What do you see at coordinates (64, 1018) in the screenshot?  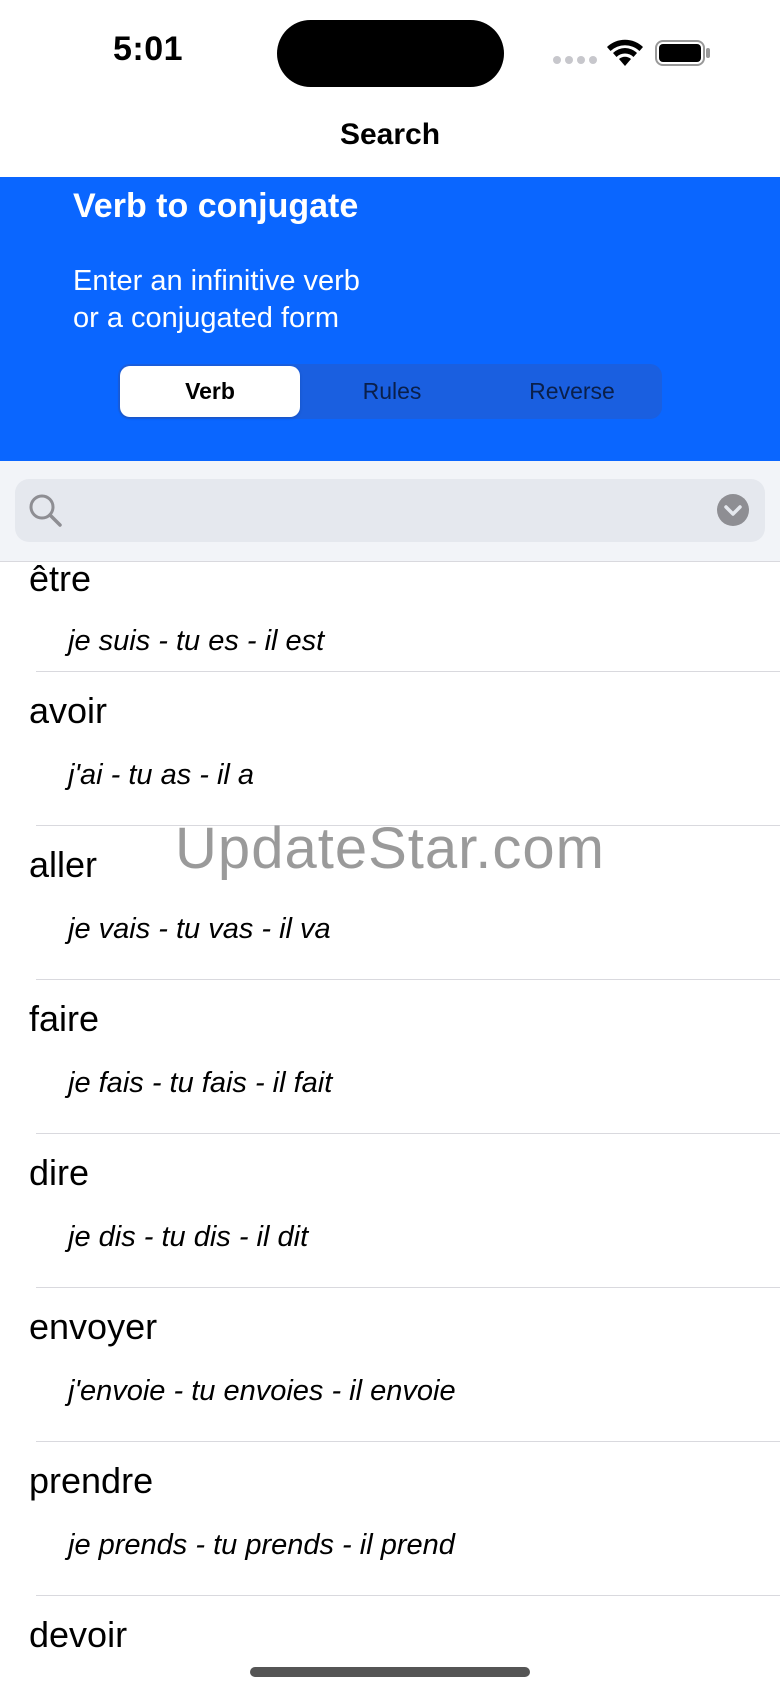 I see `verb-infinitive: faire` at bounding box center [64, 1018].